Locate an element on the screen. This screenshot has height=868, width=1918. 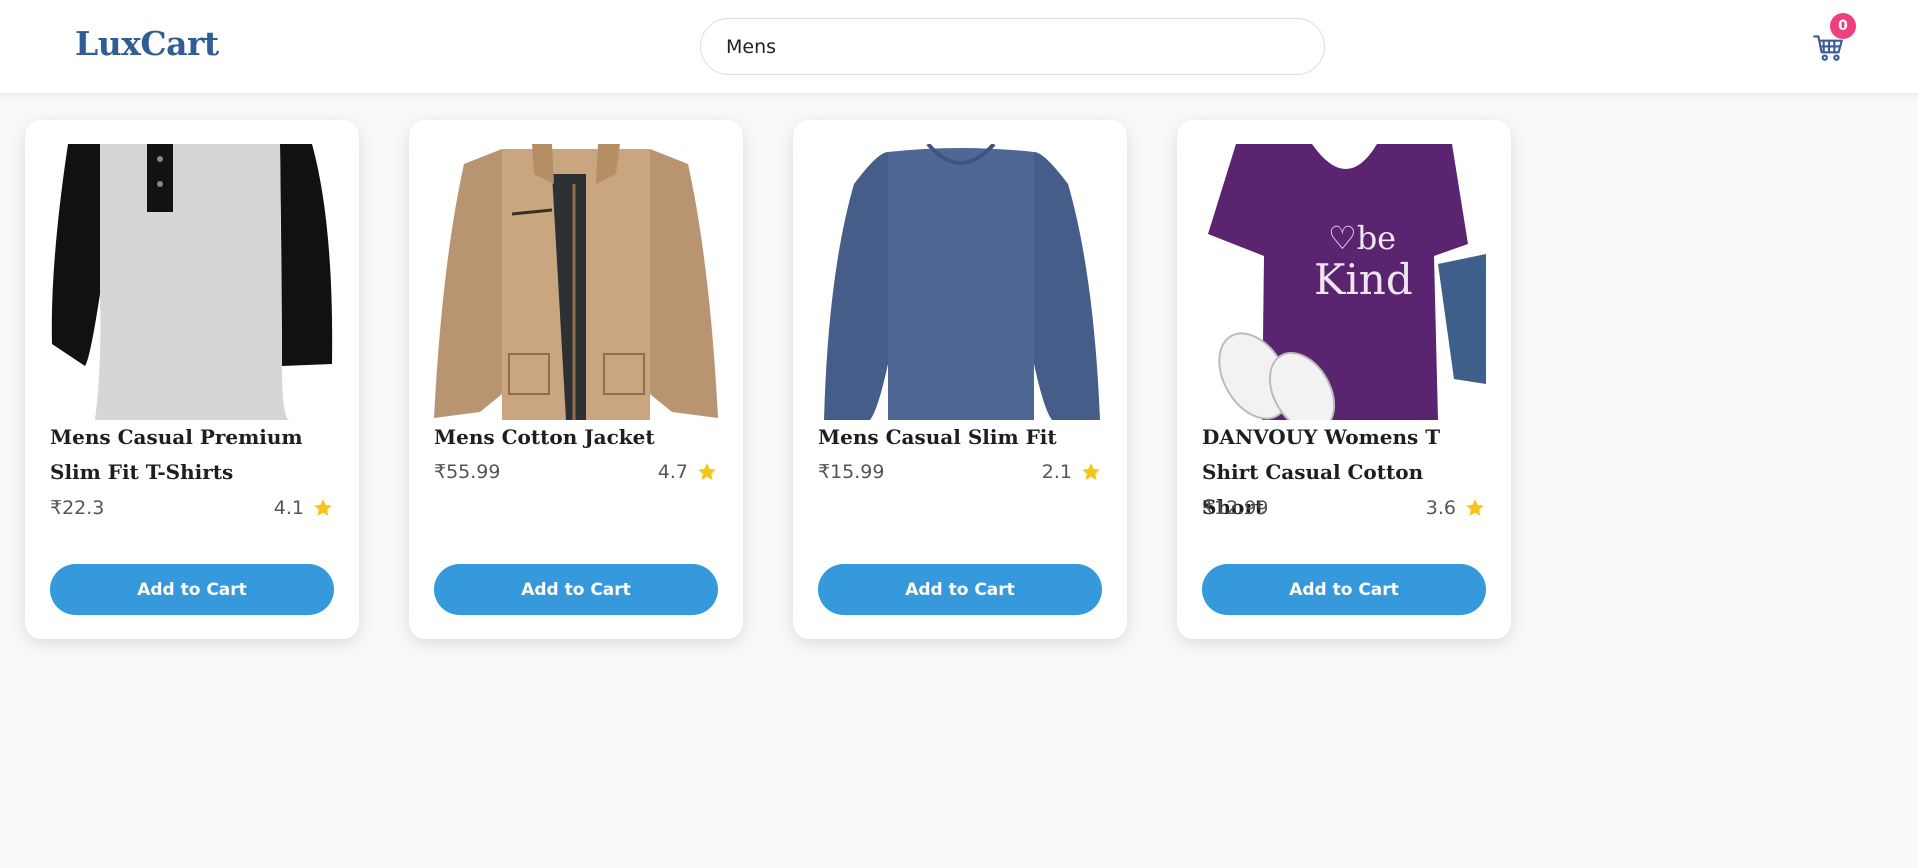
search-input is located at coordinates (1012, 46).